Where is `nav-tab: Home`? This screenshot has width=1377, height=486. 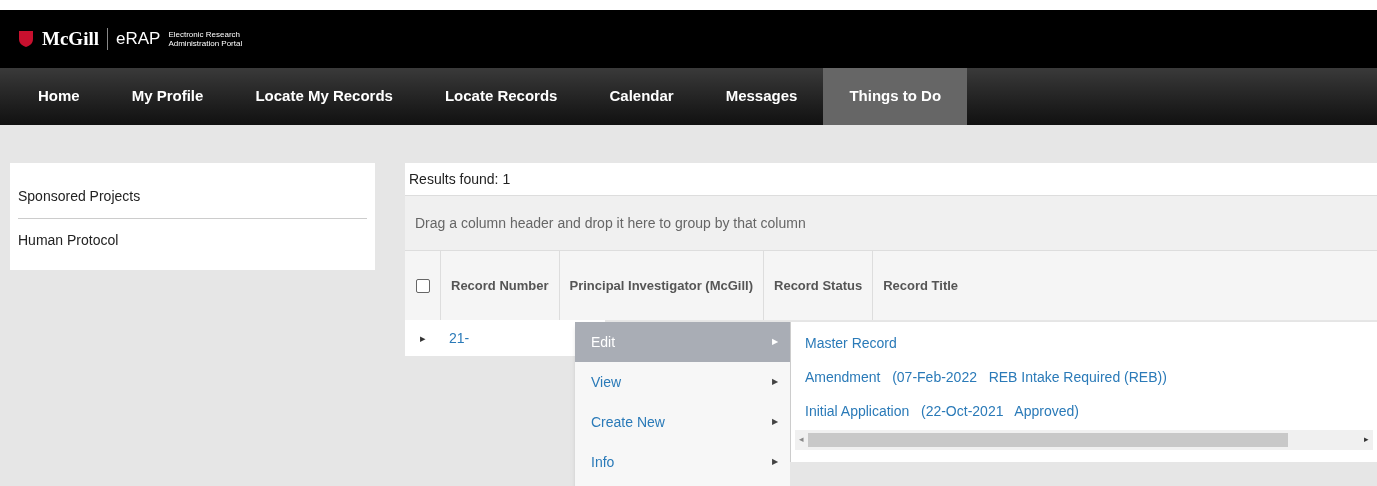 nav-tab: Home is located at coordinates (59, 96).